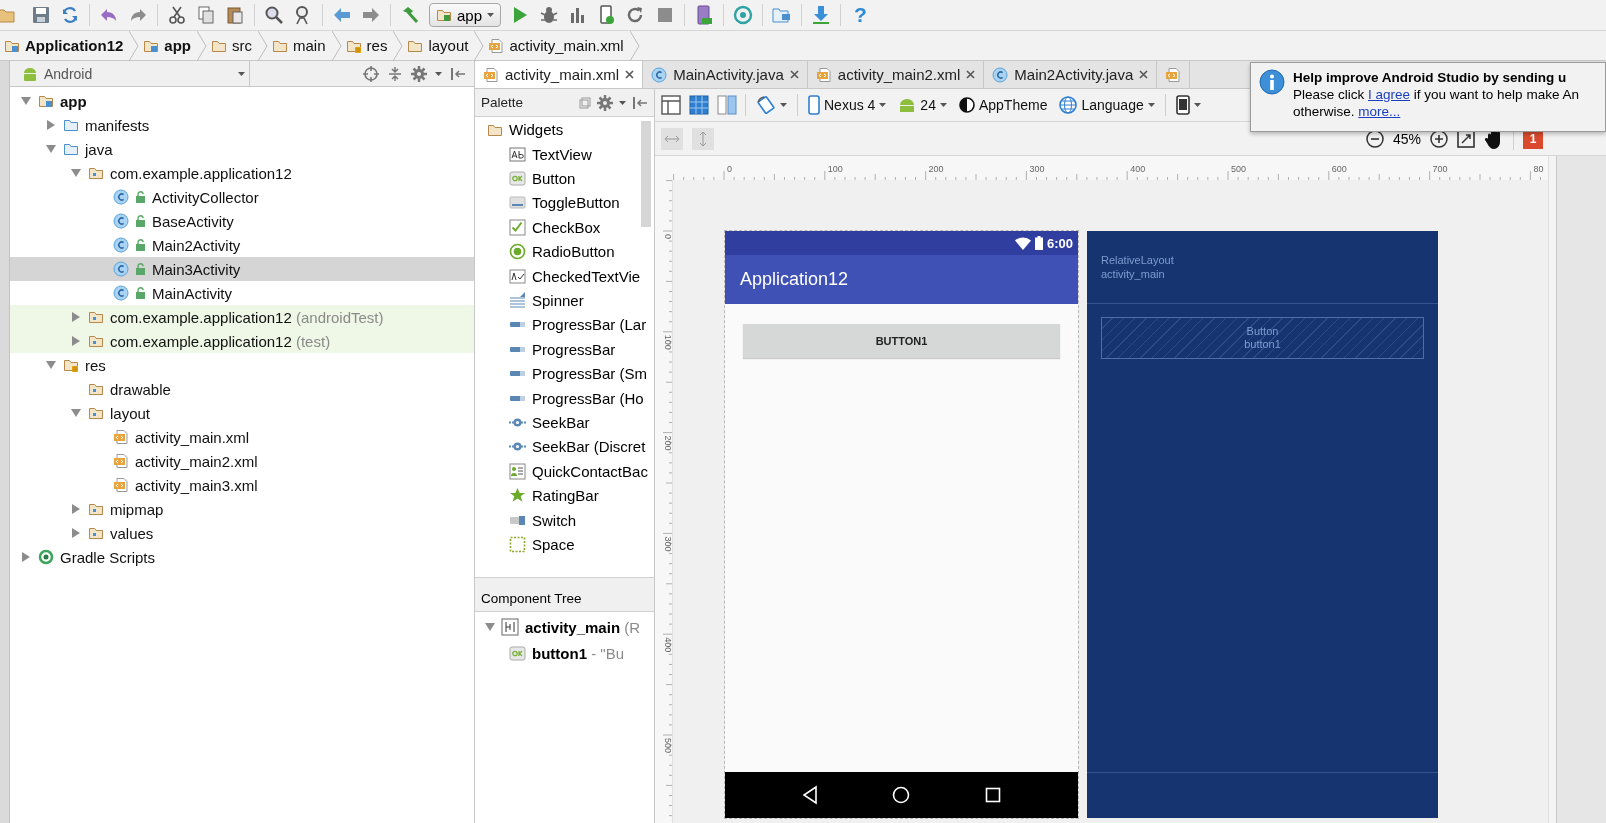  Describe the element at coordinates (242, 293) in the screenshot. I see `tree-item: MainActivity` at that location.